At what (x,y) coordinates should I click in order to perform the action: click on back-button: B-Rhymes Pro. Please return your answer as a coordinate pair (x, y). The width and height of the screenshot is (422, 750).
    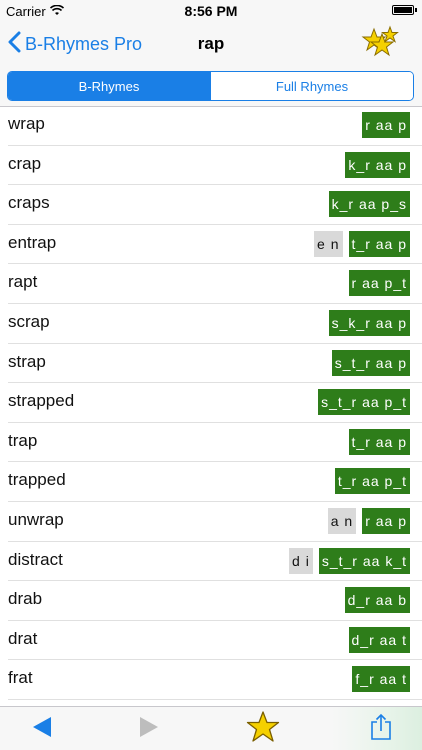
    Looking at the image, I should click on (75, 44).